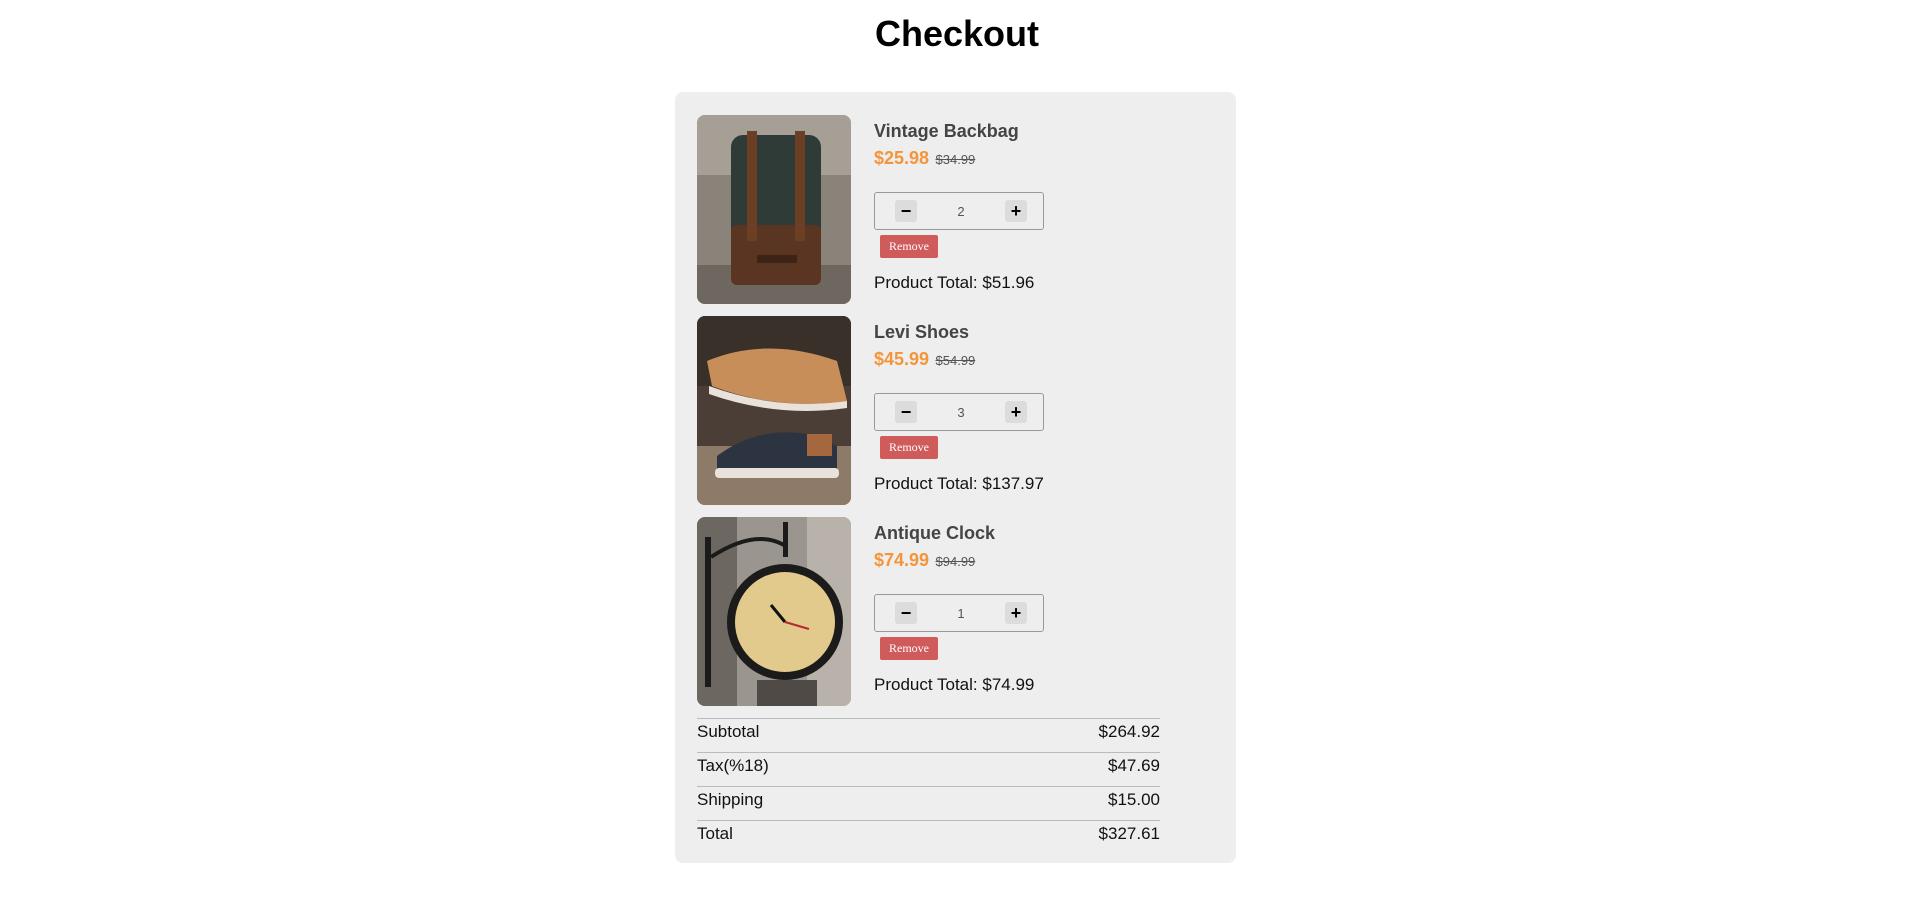  I want to click on product-name: Vintage Backbag, so click(1034, 132).